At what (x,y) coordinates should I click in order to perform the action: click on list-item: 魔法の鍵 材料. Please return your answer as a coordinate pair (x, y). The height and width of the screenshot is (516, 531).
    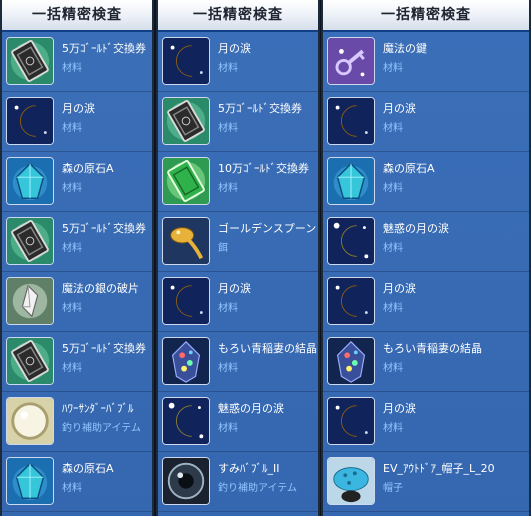
    Looking at the image, I should click on (426, 62).